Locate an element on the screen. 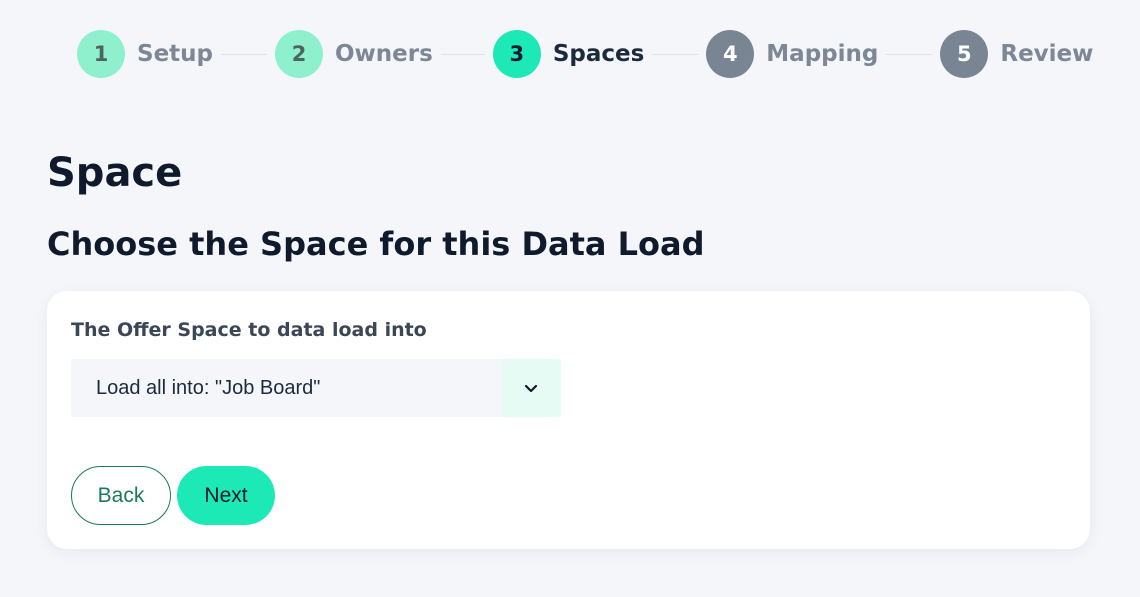  page-title: Space is located at coordinates (115, 173).